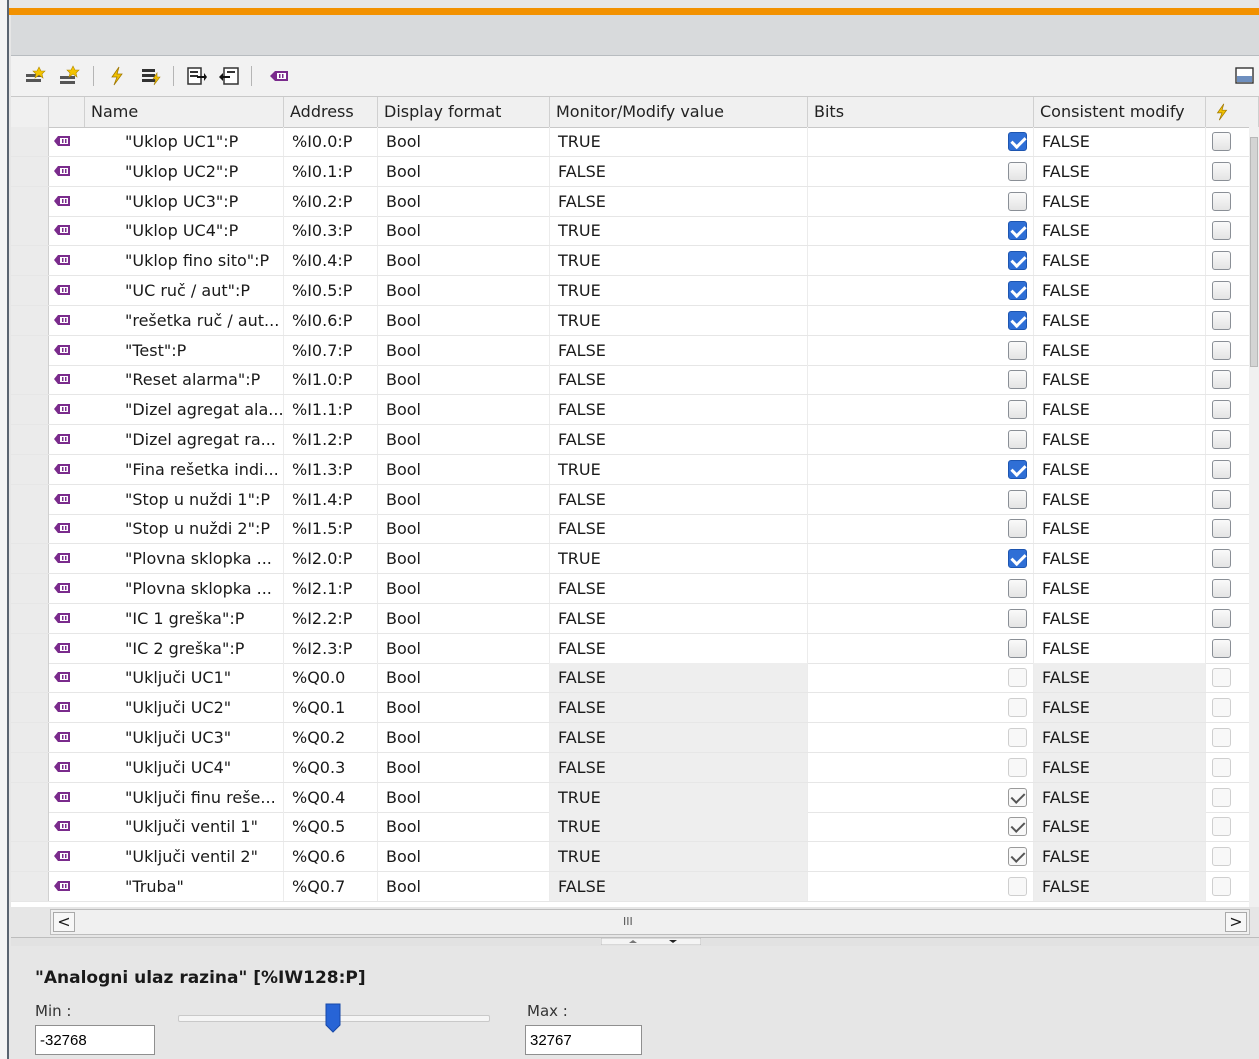 Image resolution: width=1259 pixels, height=1059 pixels. What do you see at coordinates (635, 350) in the screenshot?
I see `table-row: "Test":P %I0.7:P Bool FALSE FALSE` at bounding box center [635, 350].